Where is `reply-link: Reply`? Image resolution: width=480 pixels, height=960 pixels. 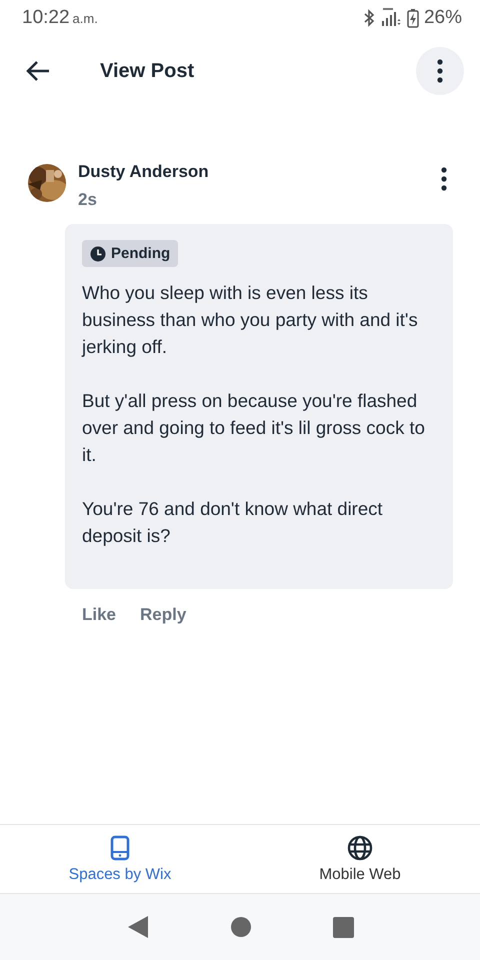 reply-link: Reply is located at coordinates (163, 615).